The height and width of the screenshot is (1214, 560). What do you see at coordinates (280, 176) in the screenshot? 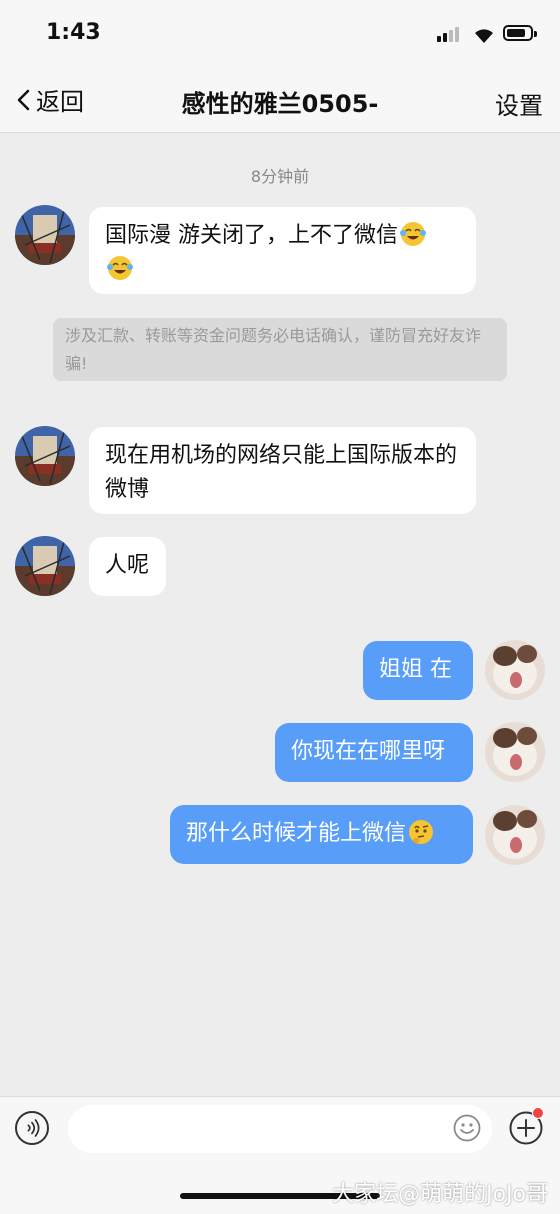
I see `message-timestamp: 8分钟前` at bounding box center [280, 176].